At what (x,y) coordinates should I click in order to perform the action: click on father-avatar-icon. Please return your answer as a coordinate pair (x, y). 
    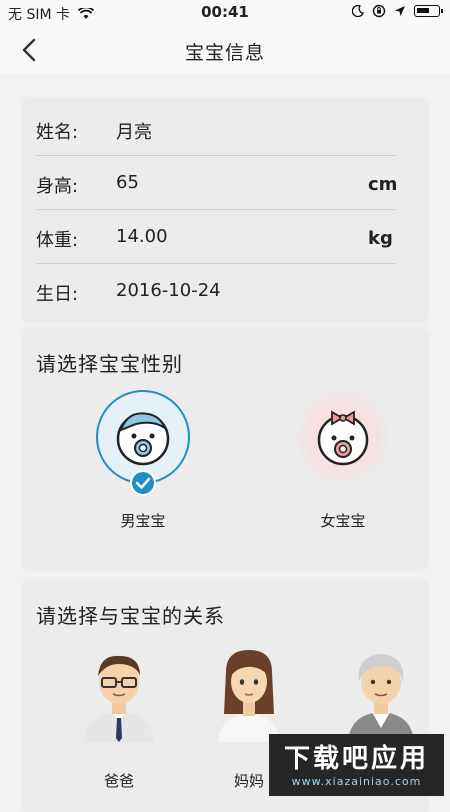
    Looking at the image, I should click on (119, 698).